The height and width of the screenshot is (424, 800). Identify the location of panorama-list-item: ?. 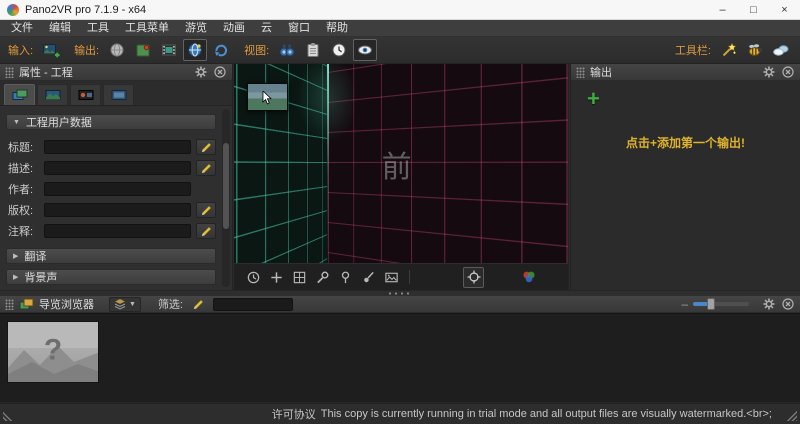
(53, 352).